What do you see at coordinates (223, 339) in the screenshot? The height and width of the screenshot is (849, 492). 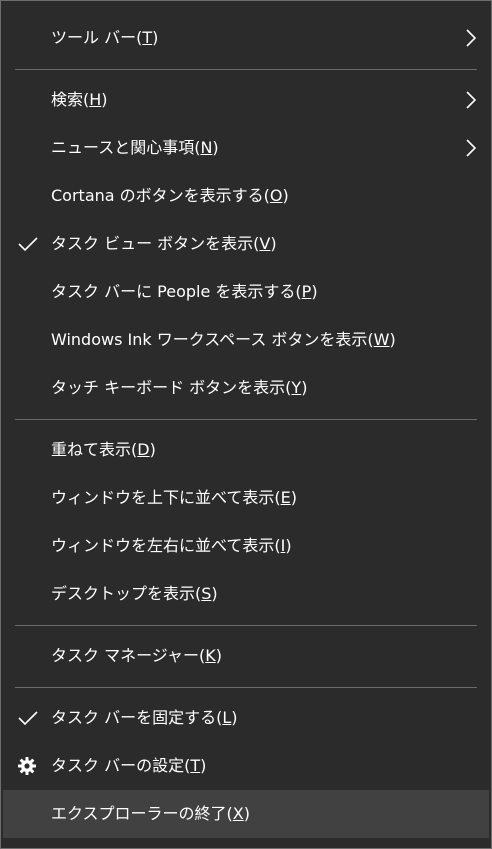 I see `menu-item-label: Windows Ink ワークスペース ボタンを表示(W)` at bounding box center [223, 339].